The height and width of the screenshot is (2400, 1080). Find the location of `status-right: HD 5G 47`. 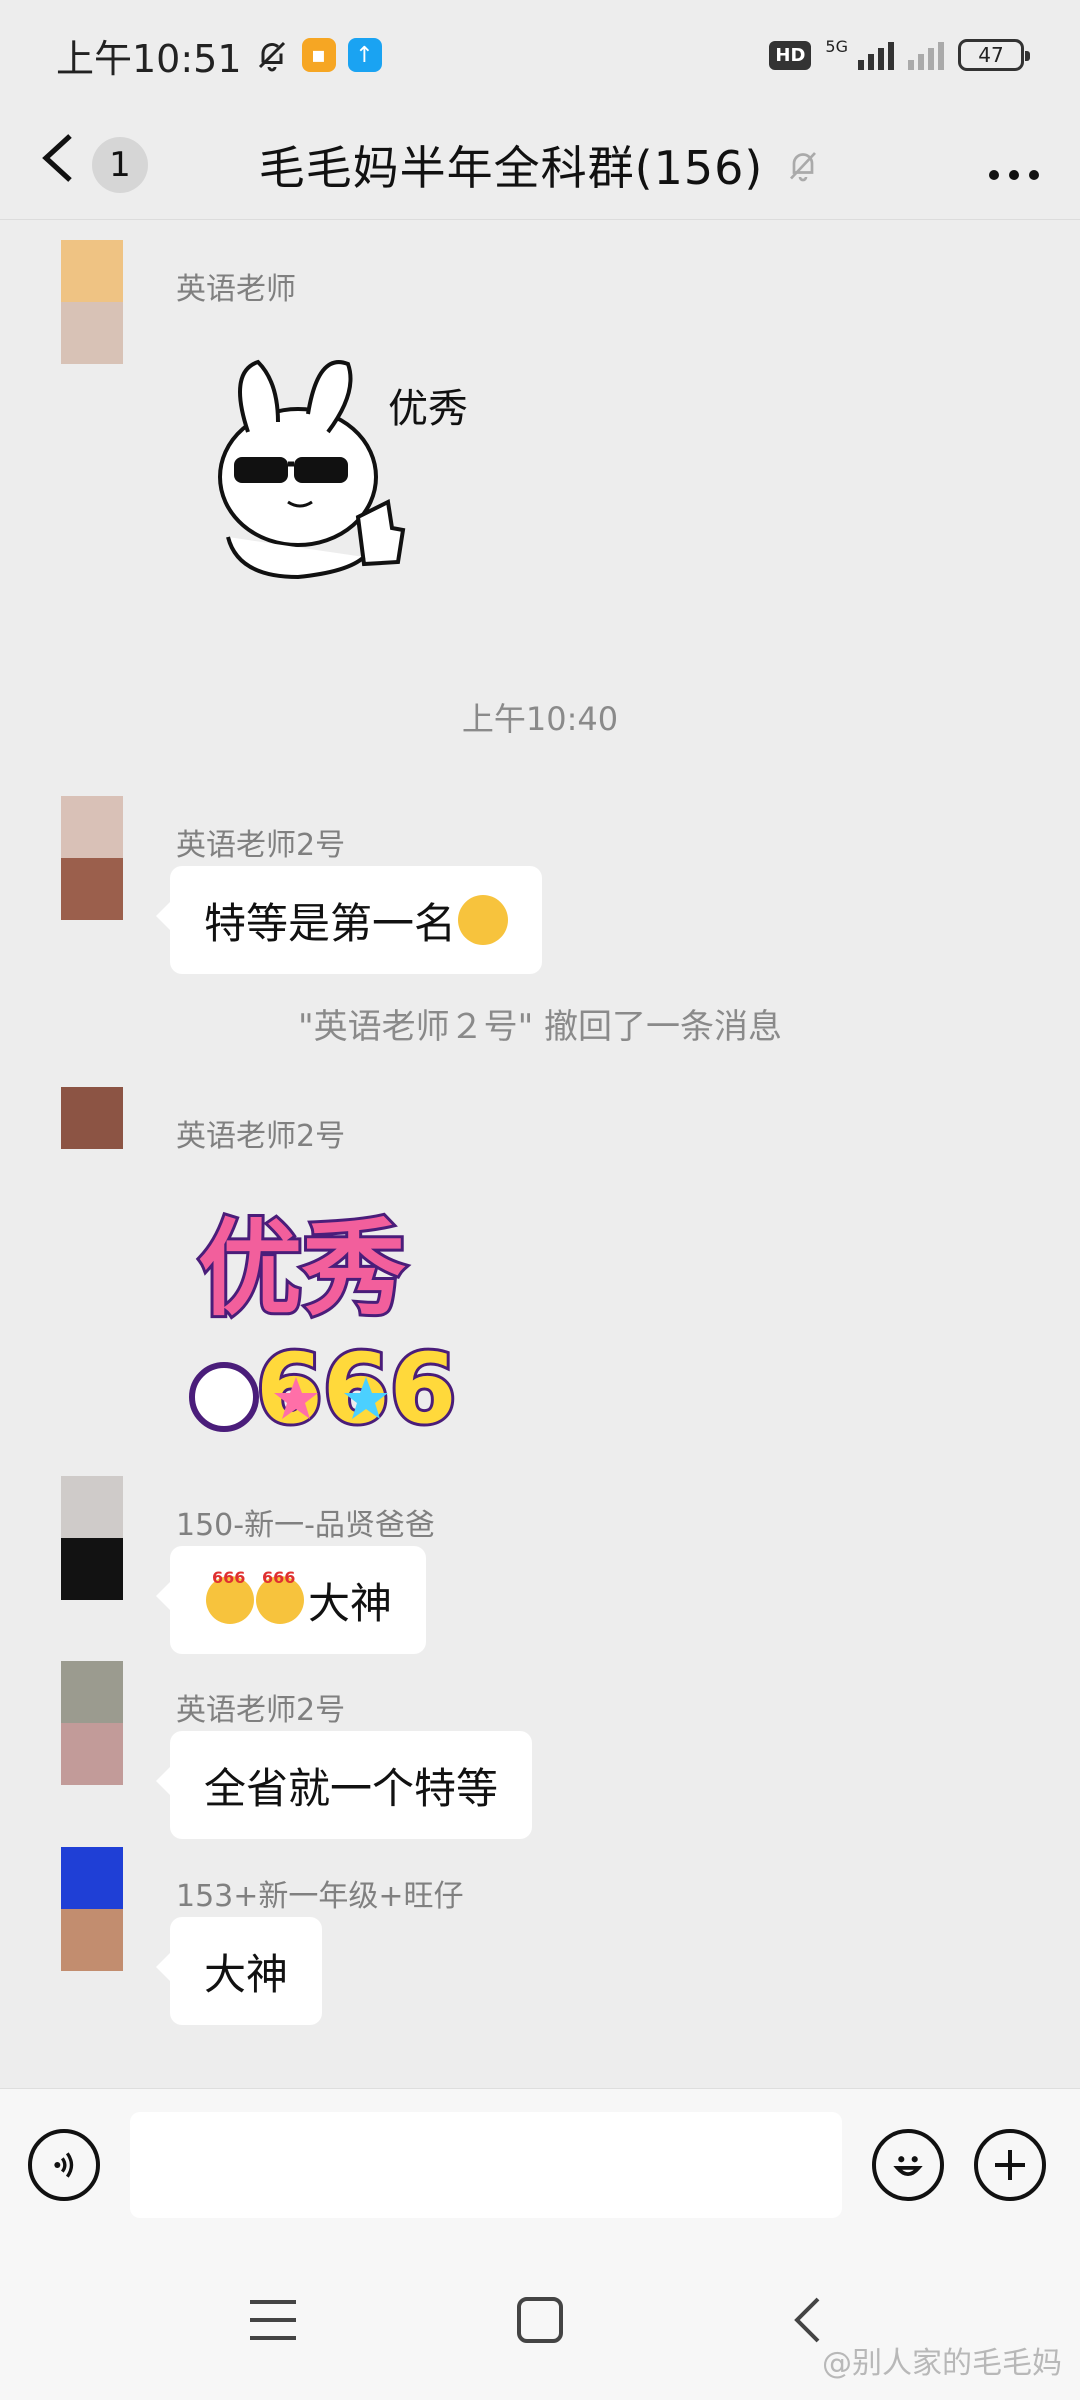

status-right: HD 5G 47 is located at coordinates (899, 54).